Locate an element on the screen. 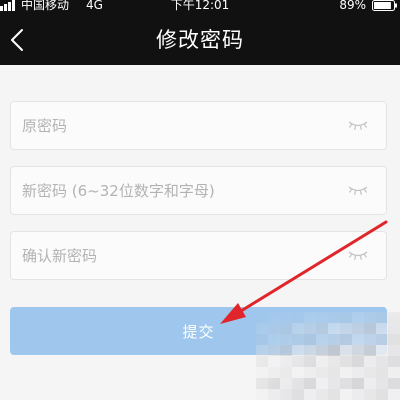 This screenshot has height=400, width=400. battery-percent: 89% is located at coordinates (352, 6).